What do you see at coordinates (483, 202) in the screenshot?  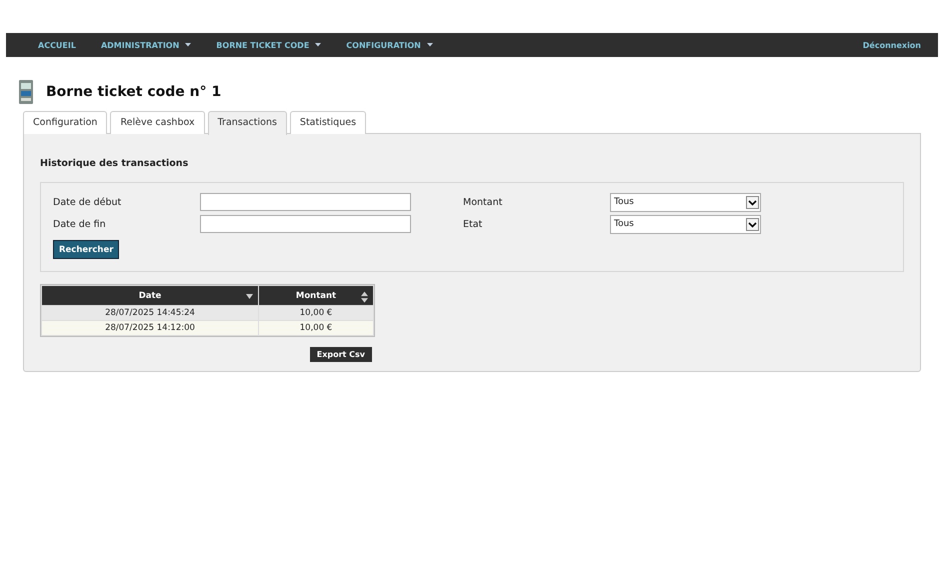 I see `field-label: Montant` at bounding box center [483, 202].